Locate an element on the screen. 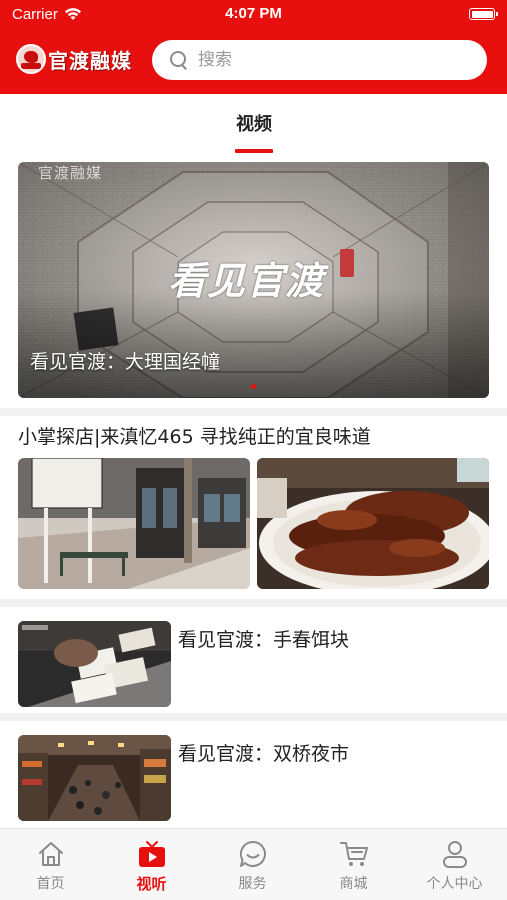  article-image-roast-duck is located at coordinates (373, 523).